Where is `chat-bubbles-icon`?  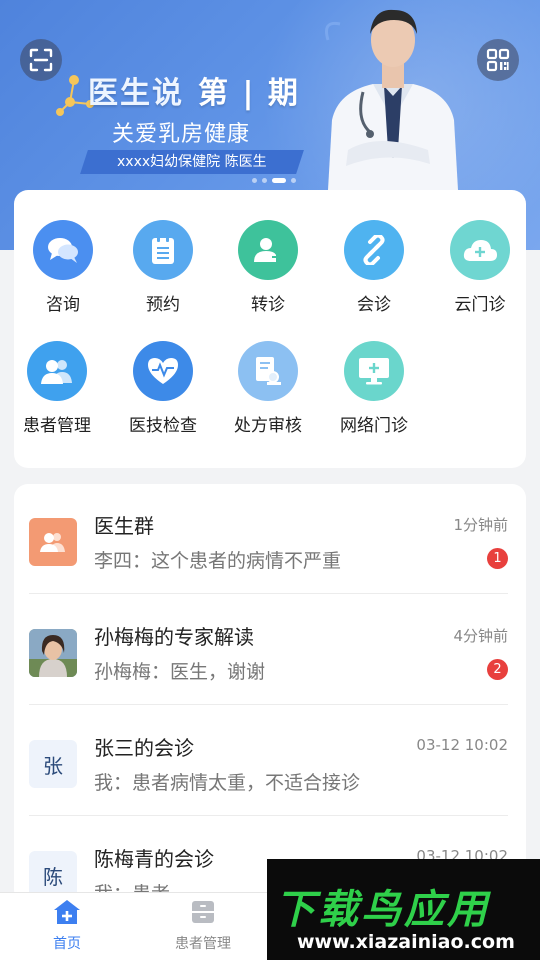
chat-bubbles-icon is located at coordinates (63, 250).